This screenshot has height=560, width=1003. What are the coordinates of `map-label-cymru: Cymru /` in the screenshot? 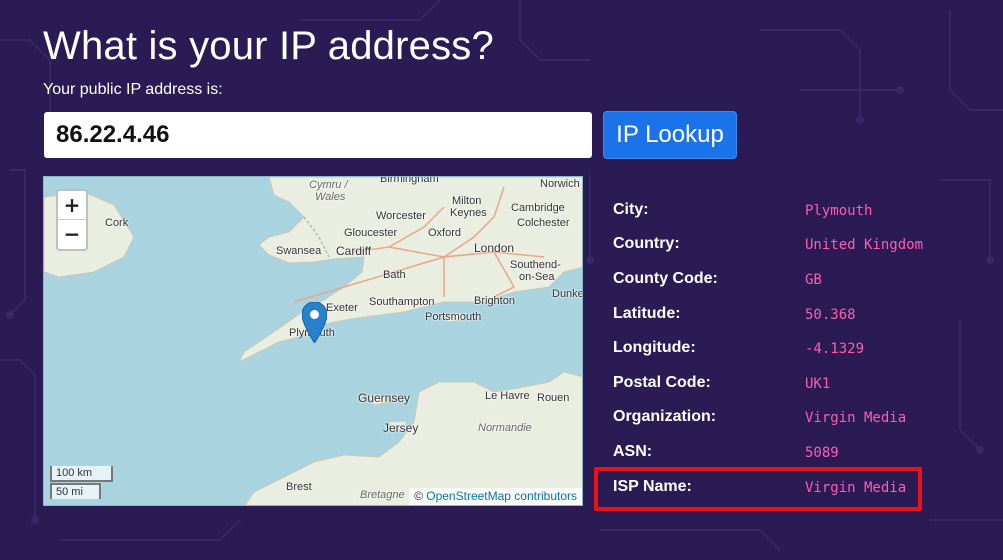 It's located at (328, 185).